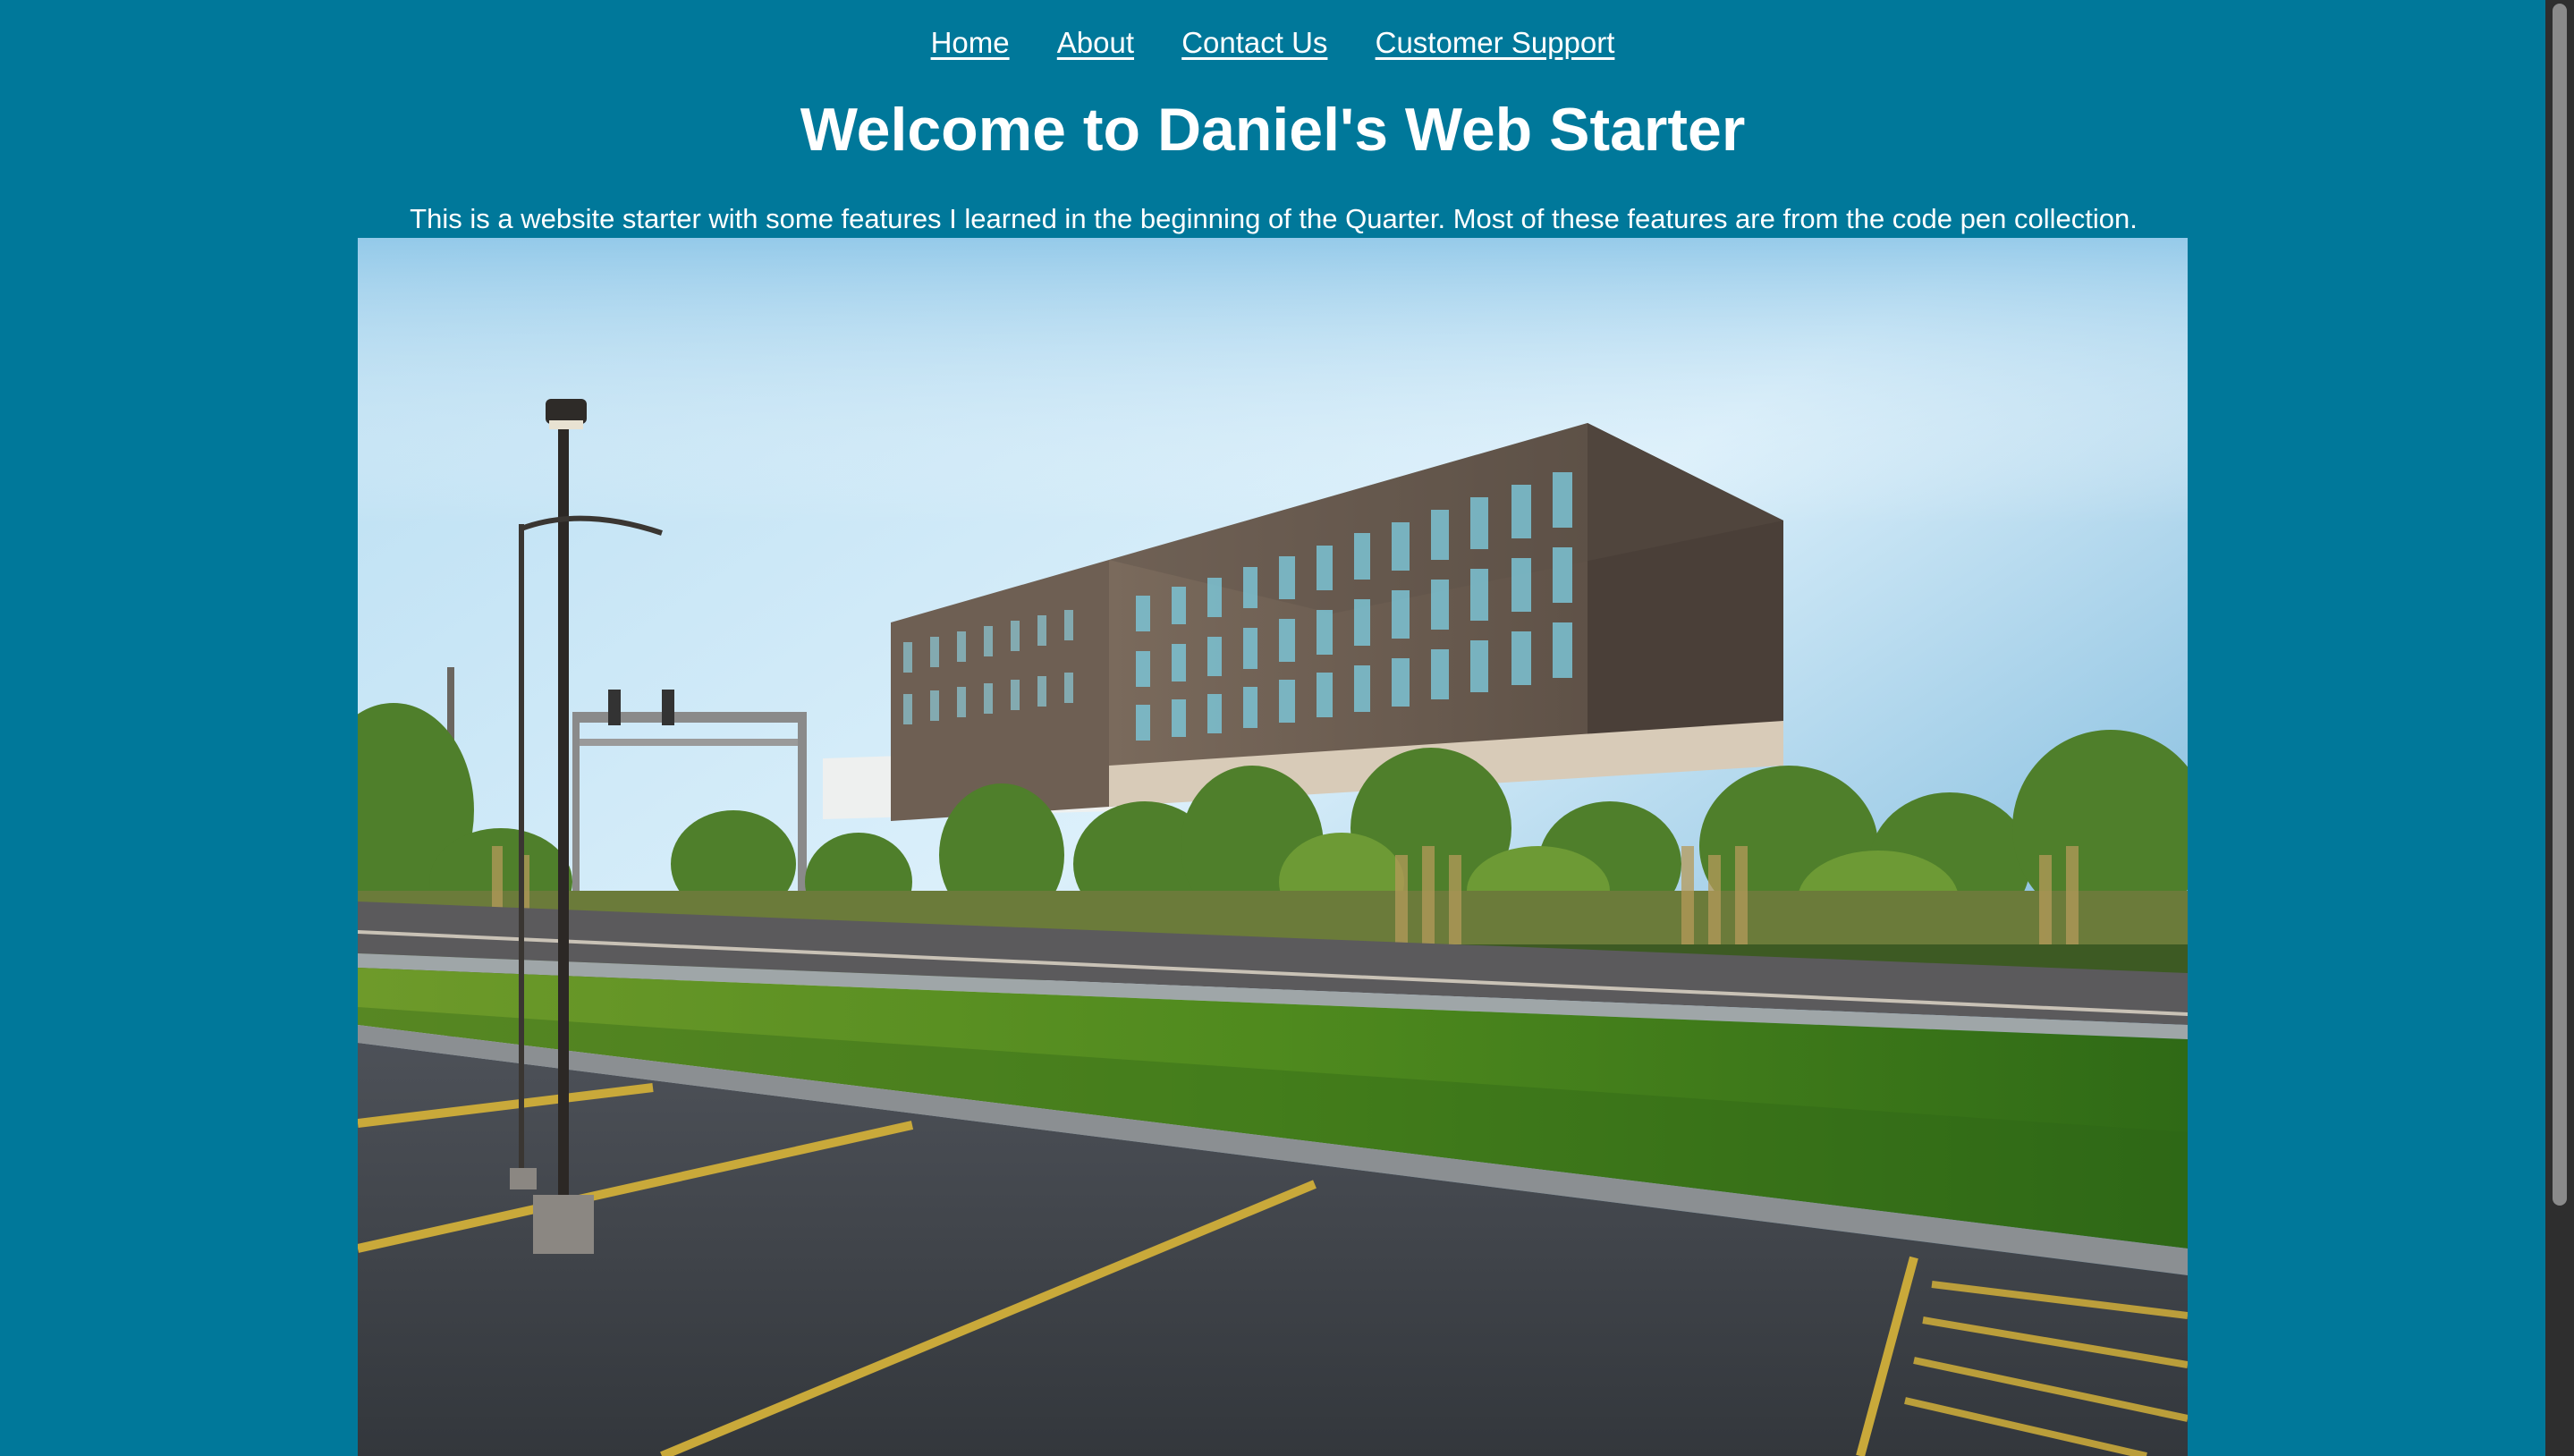  Describe the element at coordinates (1495, 42) in the screenshot. I see `nav-link-customer-support: Customer Support` at that location.